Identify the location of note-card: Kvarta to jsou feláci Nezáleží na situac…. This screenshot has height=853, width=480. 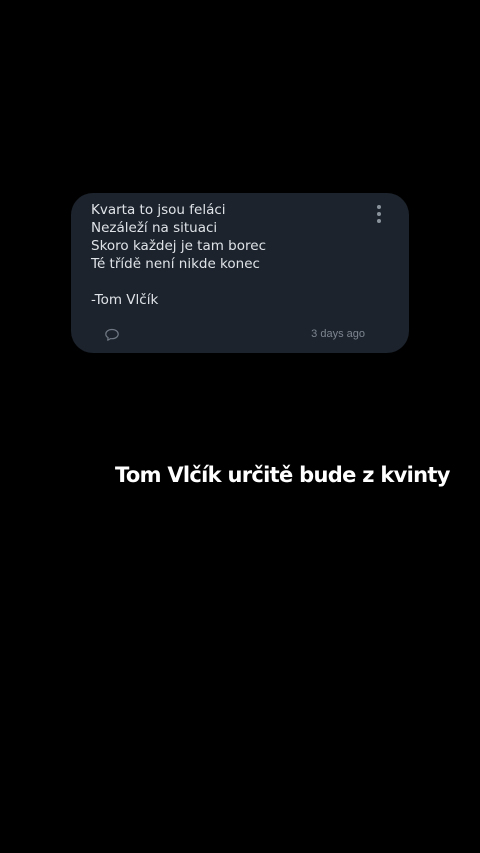
(240, 273).